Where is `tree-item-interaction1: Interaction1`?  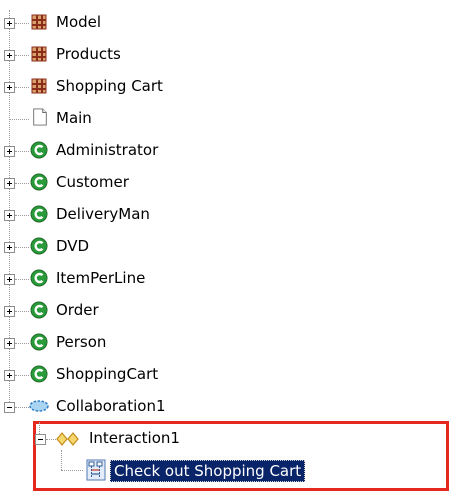 tree-item-interaction1: Interaction1 is located at coordinates (241, 440).